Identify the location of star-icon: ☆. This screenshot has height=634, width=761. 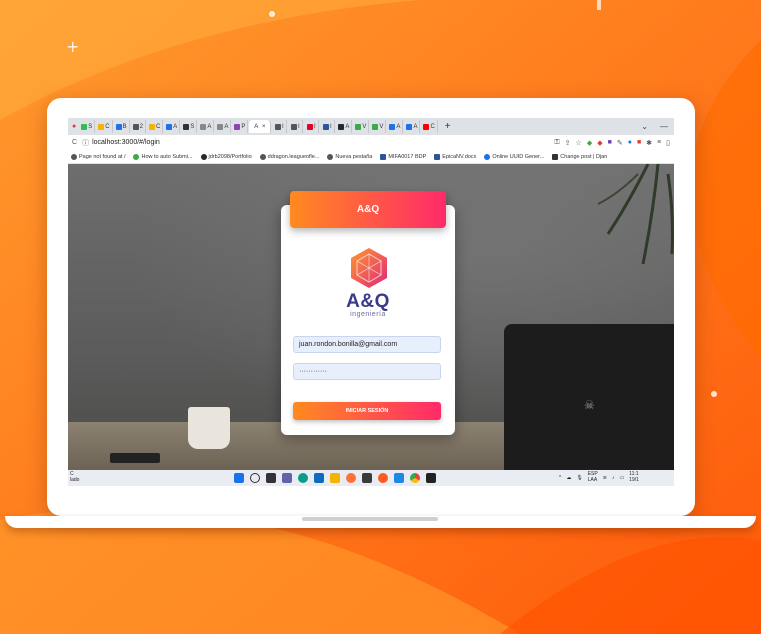
(579, 143).